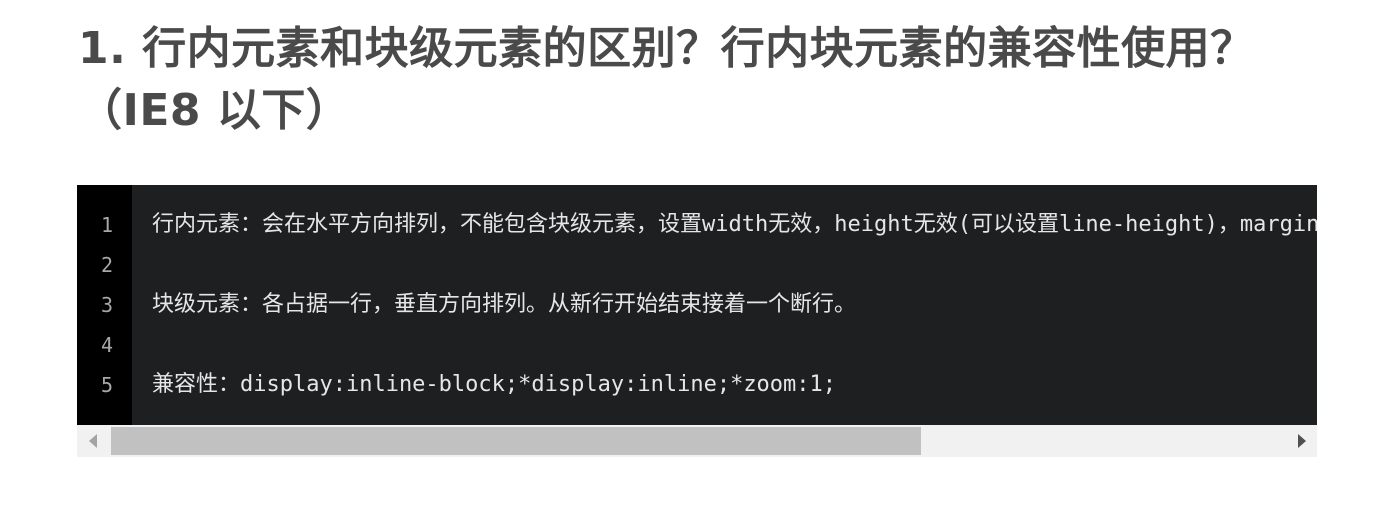 This screenshot has width=1386, height=514. I want to click on line-number: 4, so click(106, 345).